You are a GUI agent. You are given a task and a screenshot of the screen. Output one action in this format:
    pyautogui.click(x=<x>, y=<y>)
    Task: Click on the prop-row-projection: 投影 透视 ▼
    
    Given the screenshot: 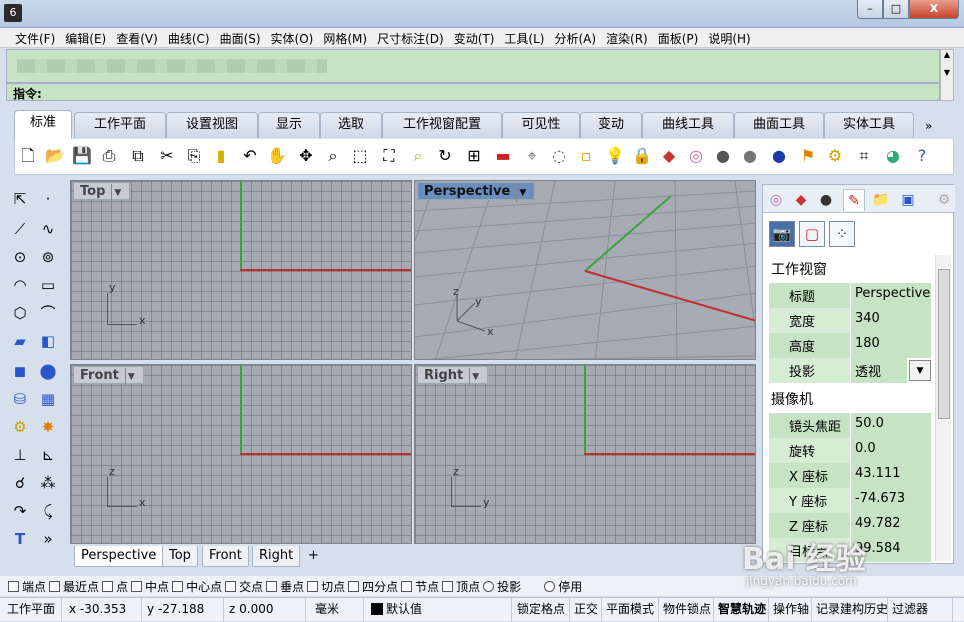 What is the action you would take?
    pyautogui.click(x=850, y=370)
    